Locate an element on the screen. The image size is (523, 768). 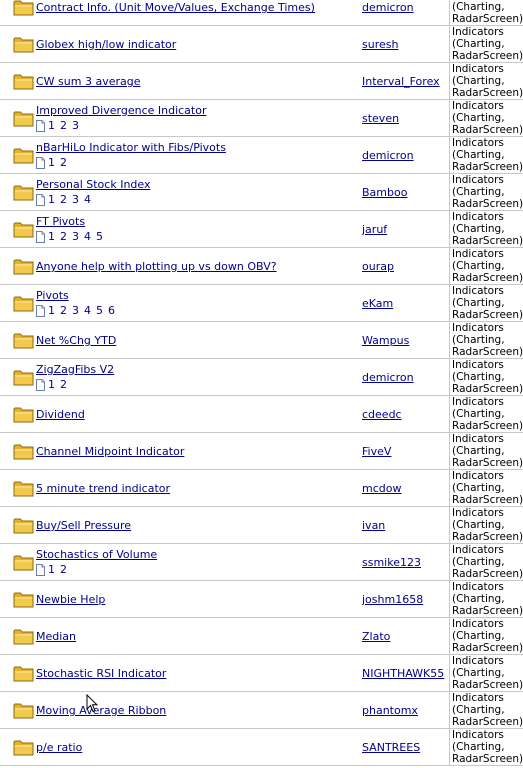
topic-title-link: Buy/Sell Pressure is located at coordinates (83, 525).